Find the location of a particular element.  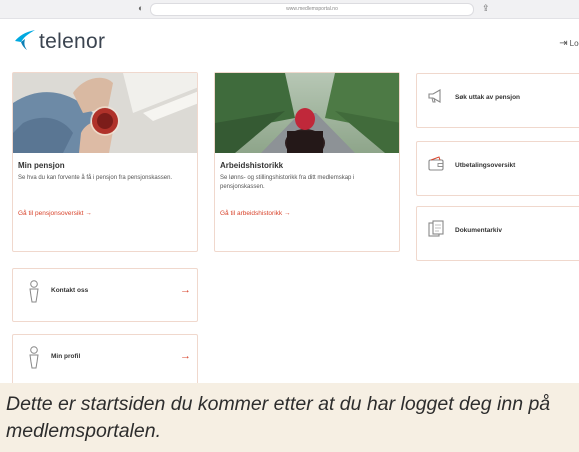

document-archive-card: Dokumentarkiv is located at coordinates (497, 233).